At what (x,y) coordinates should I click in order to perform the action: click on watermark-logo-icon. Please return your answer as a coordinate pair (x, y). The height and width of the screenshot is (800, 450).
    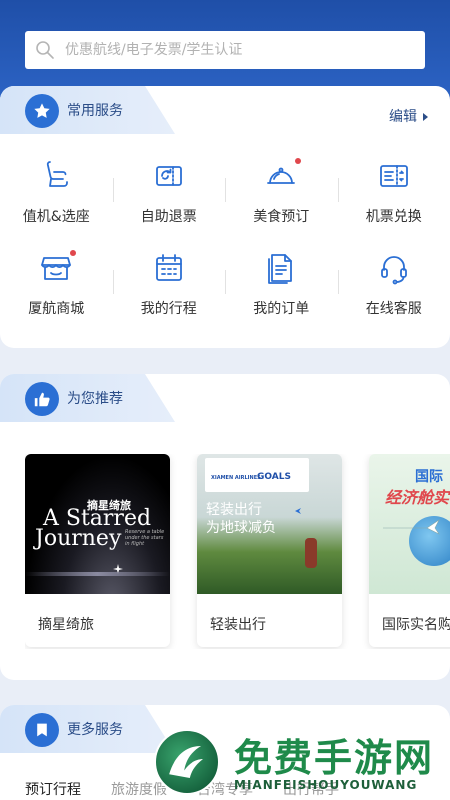
    Looking at the image, I should click on (187, 762).